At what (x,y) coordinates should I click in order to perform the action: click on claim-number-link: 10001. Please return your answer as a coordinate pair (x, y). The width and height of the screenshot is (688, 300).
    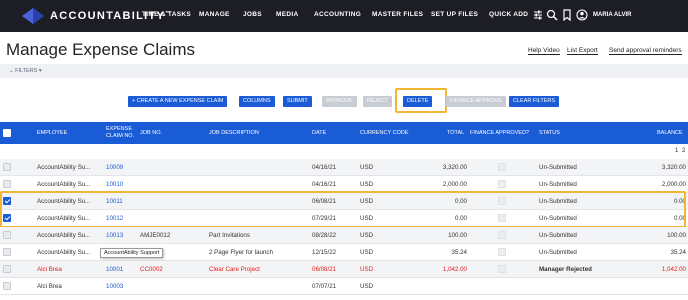
    Looking at the image, I should click on (114, 269).